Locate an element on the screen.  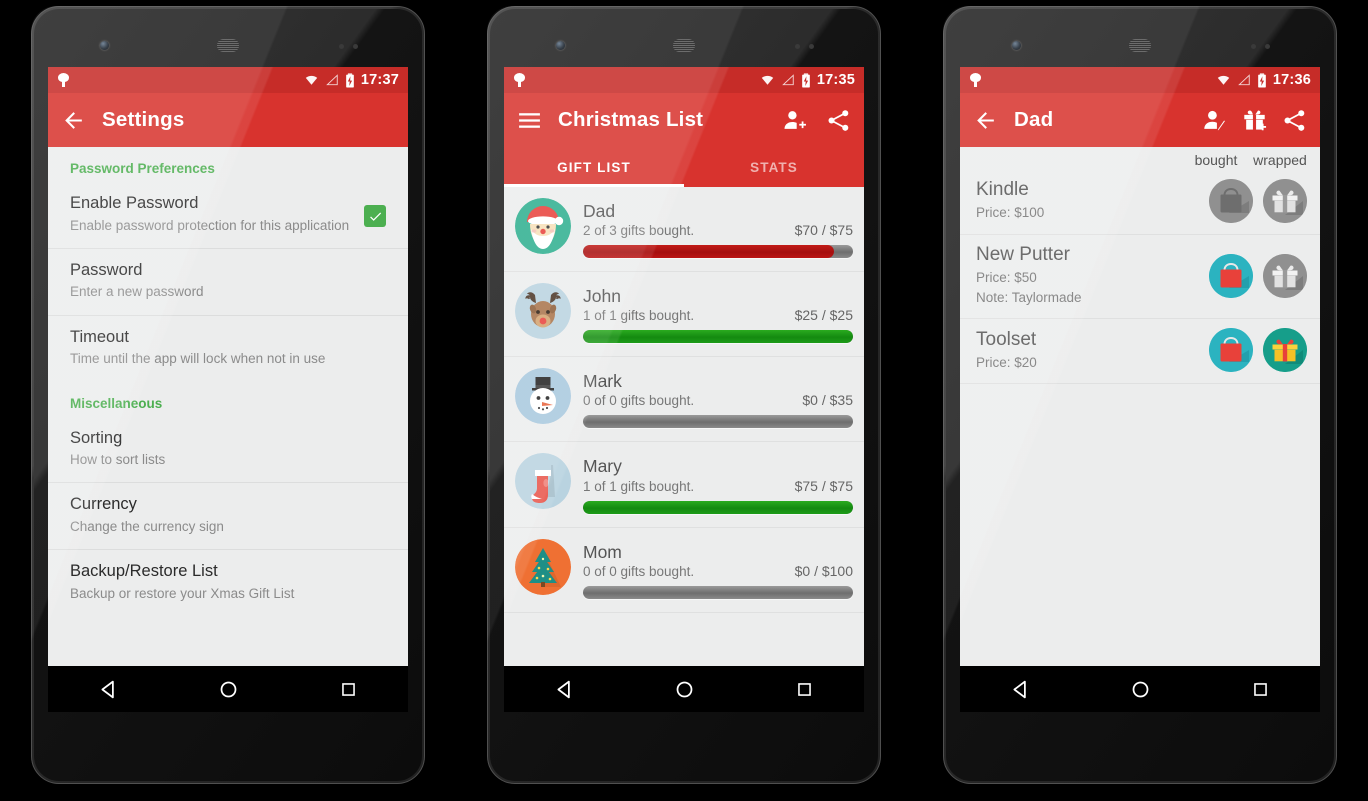
check-icon is located at coordinates (375, 216).